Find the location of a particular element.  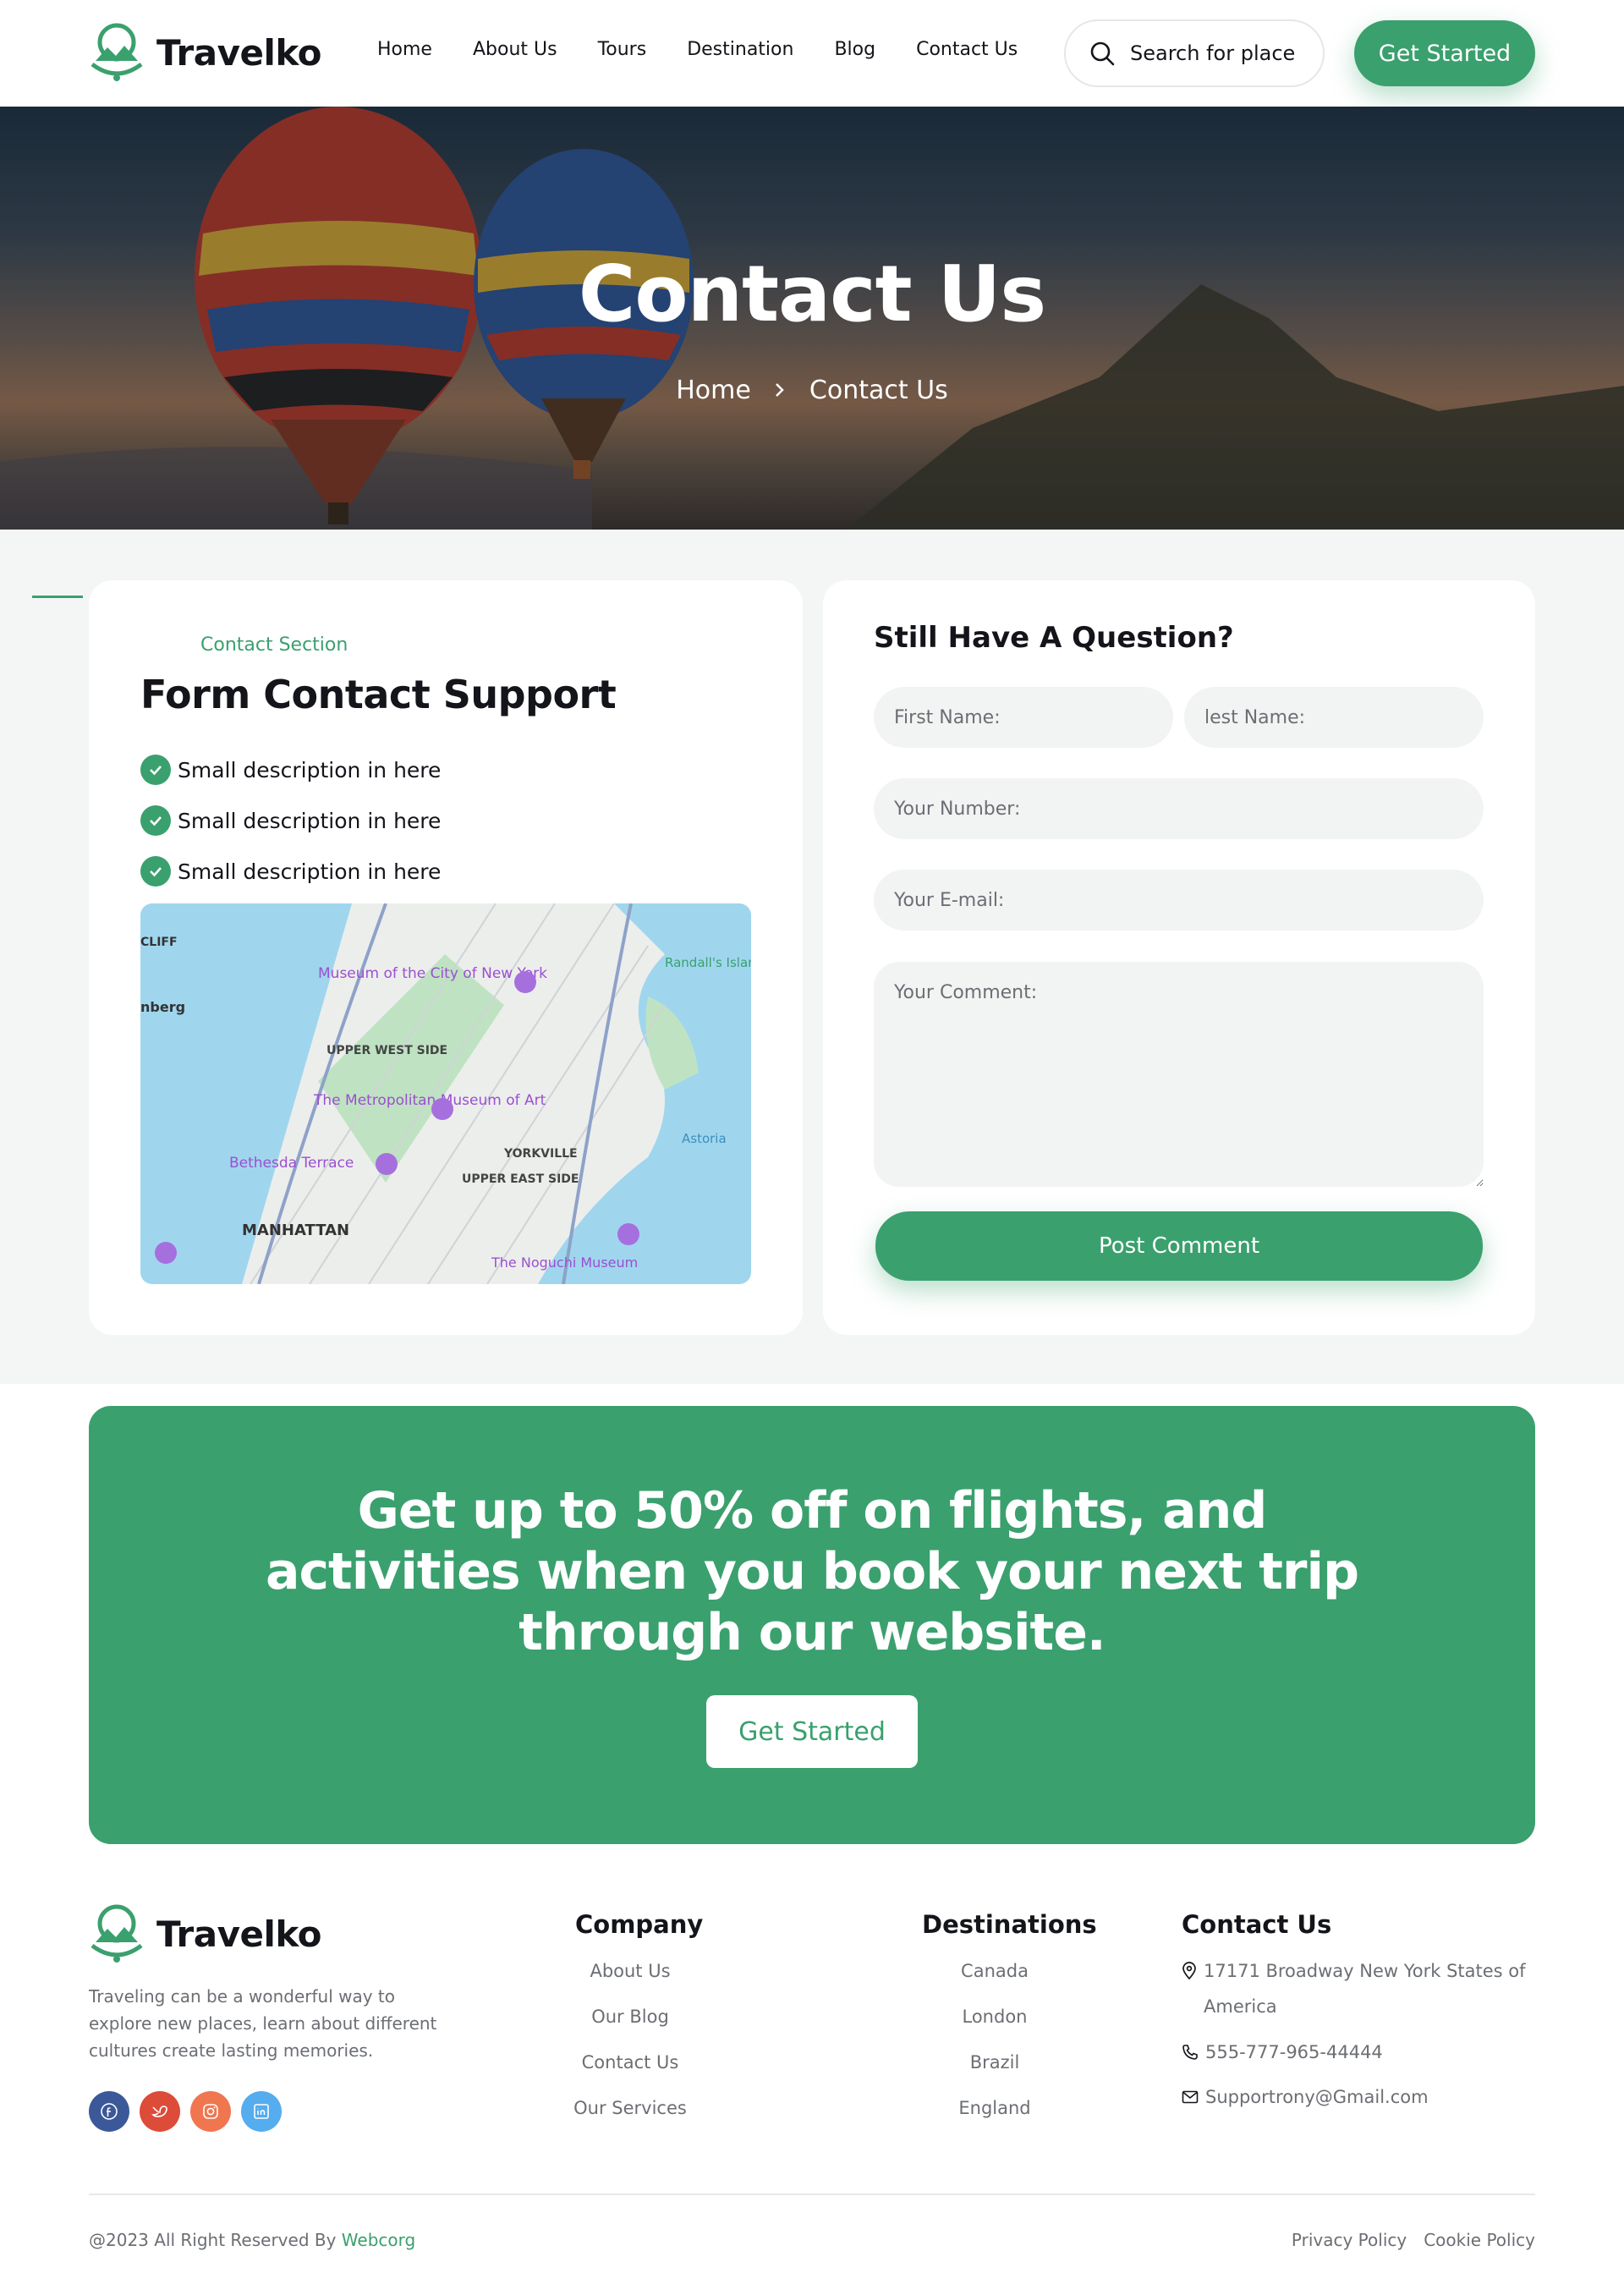

nav-tours: Tours is located at coordinates (622, 50).